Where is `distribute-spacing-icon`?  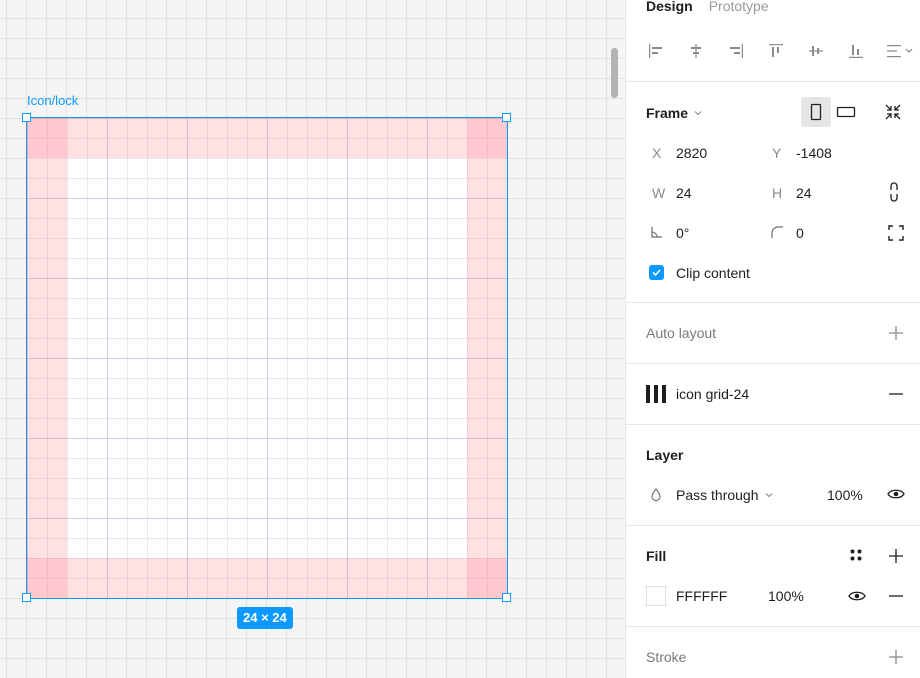
distribute-spacing-icon is located at coordinates (901, 51).